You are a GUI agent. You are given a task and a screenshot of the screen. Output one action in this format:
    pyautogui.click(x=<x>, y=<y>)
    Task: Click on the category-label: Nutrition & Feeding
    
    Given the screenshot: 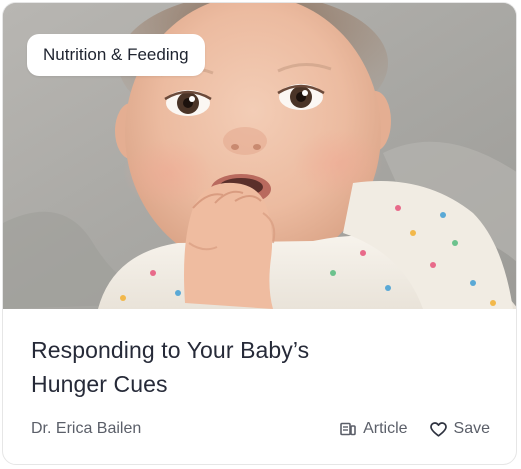 What is the action you would take?
    pyautogui.click(x=116, y=54)
    